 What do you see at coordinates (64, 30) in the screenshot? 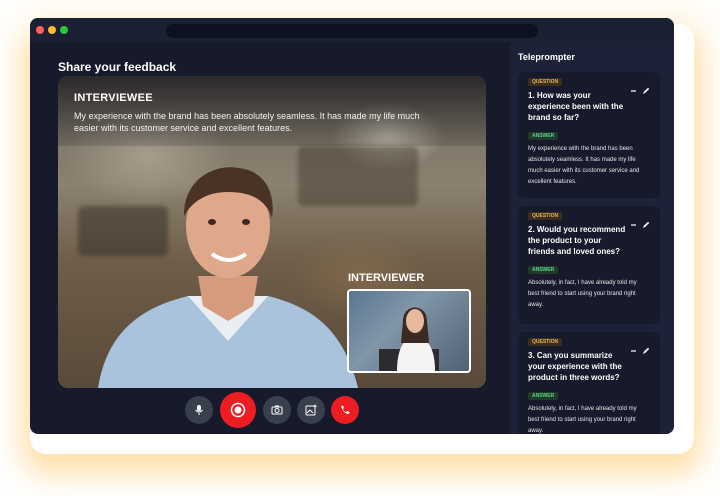
I see `maximize-window-button` at bounding box center [64, 30].